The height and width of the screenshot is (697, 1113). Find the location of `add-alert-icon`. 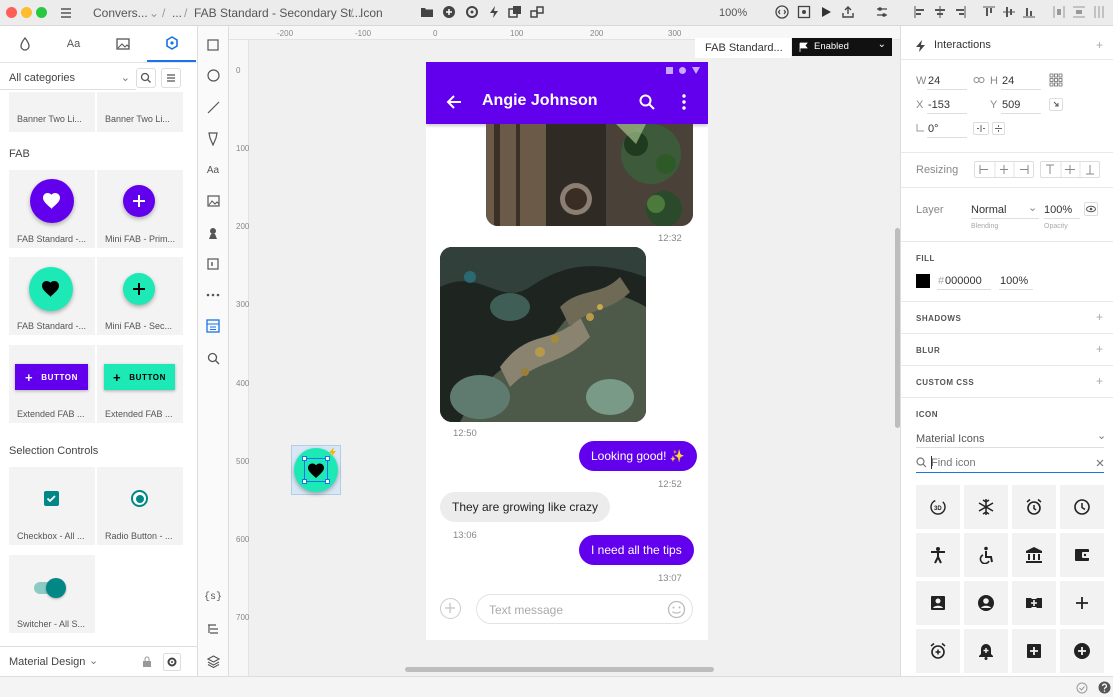

add-alert-icon is located at coordinates (986, 651).